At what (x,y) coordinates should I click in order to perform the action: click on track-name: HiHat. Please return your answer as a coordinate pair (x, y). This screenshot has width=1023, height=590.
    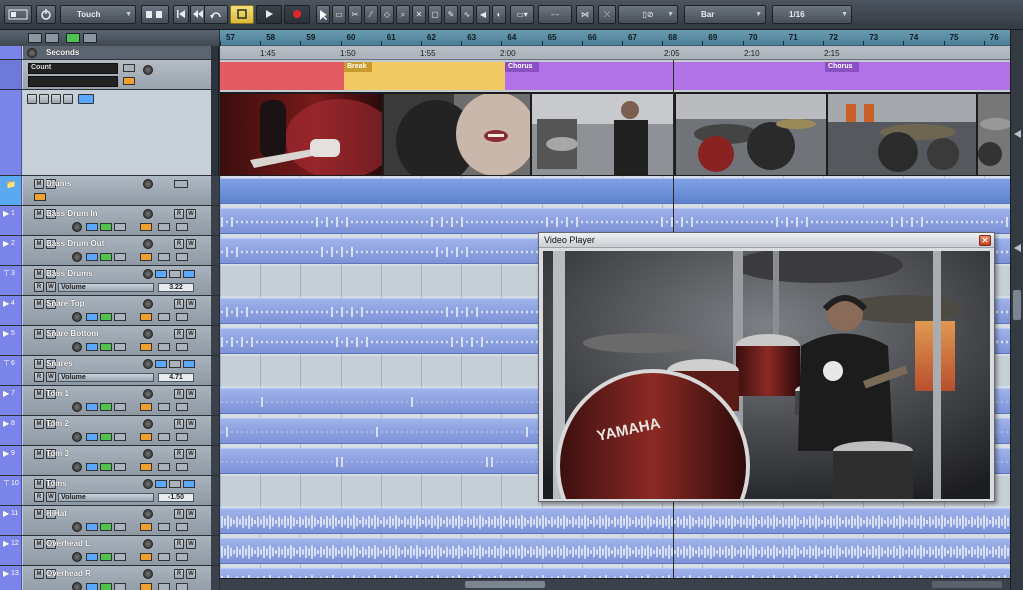
    Looking at the image, I should click on (56, 513).